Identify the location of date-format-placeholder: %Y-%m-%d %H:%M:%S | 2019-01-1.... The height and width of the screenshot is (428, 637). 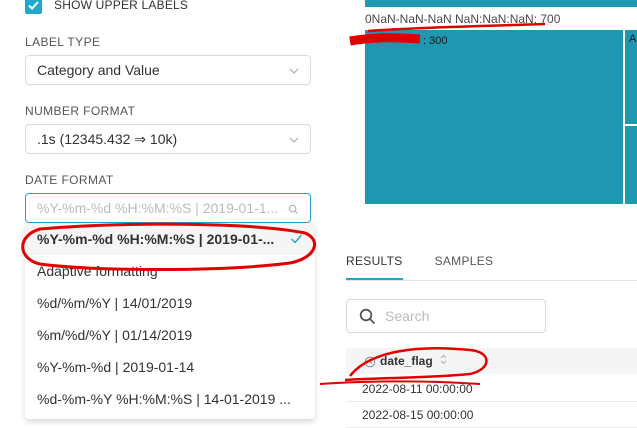
(158, 208).